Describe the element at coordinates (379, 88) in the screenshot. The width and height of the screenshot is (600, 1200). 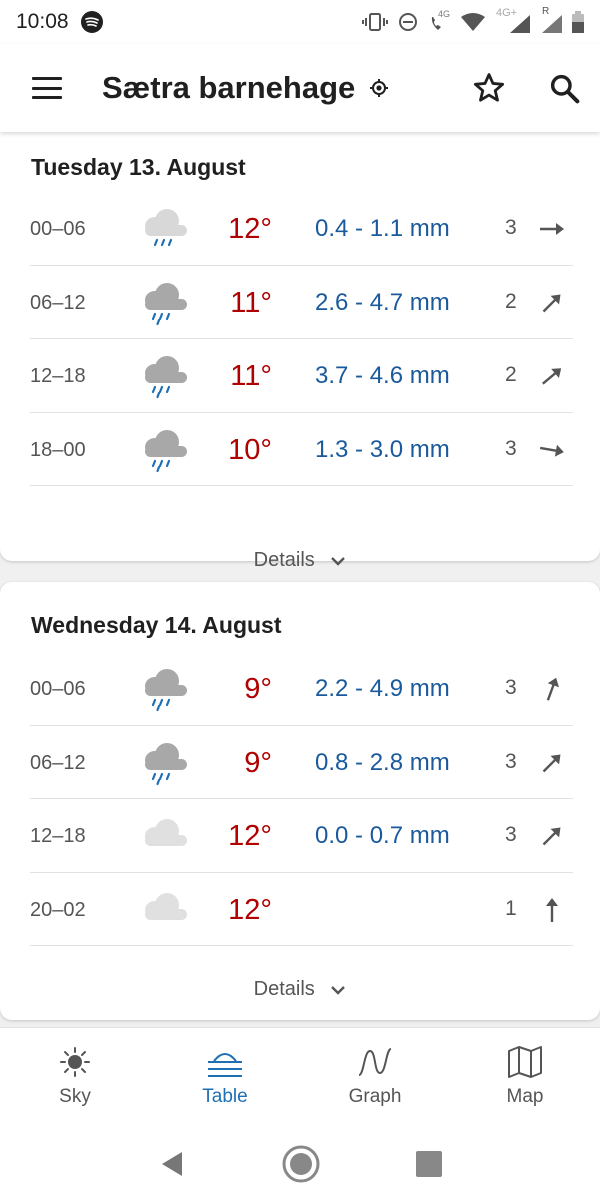
I see `location-icon` at that location.